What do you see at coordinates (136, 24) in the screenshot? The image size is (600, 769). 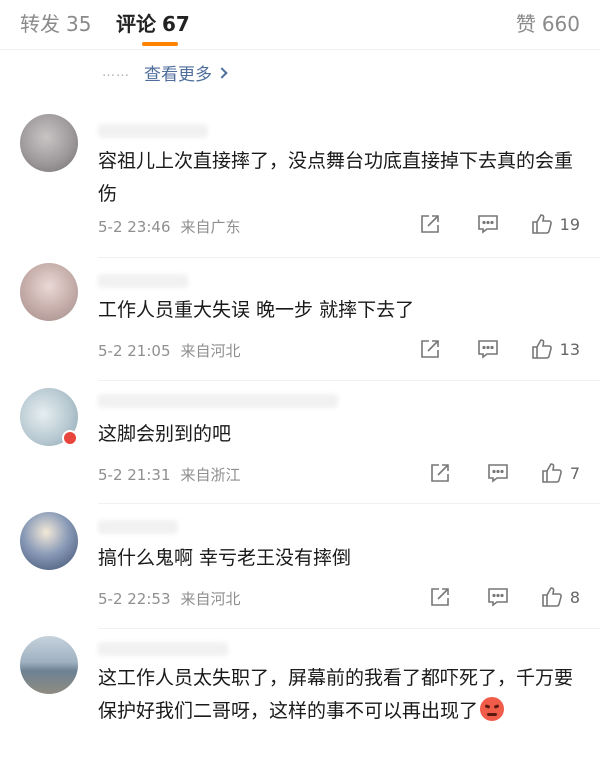 I see `tab-comments-label: 评论` at bounding box center [136, 24].